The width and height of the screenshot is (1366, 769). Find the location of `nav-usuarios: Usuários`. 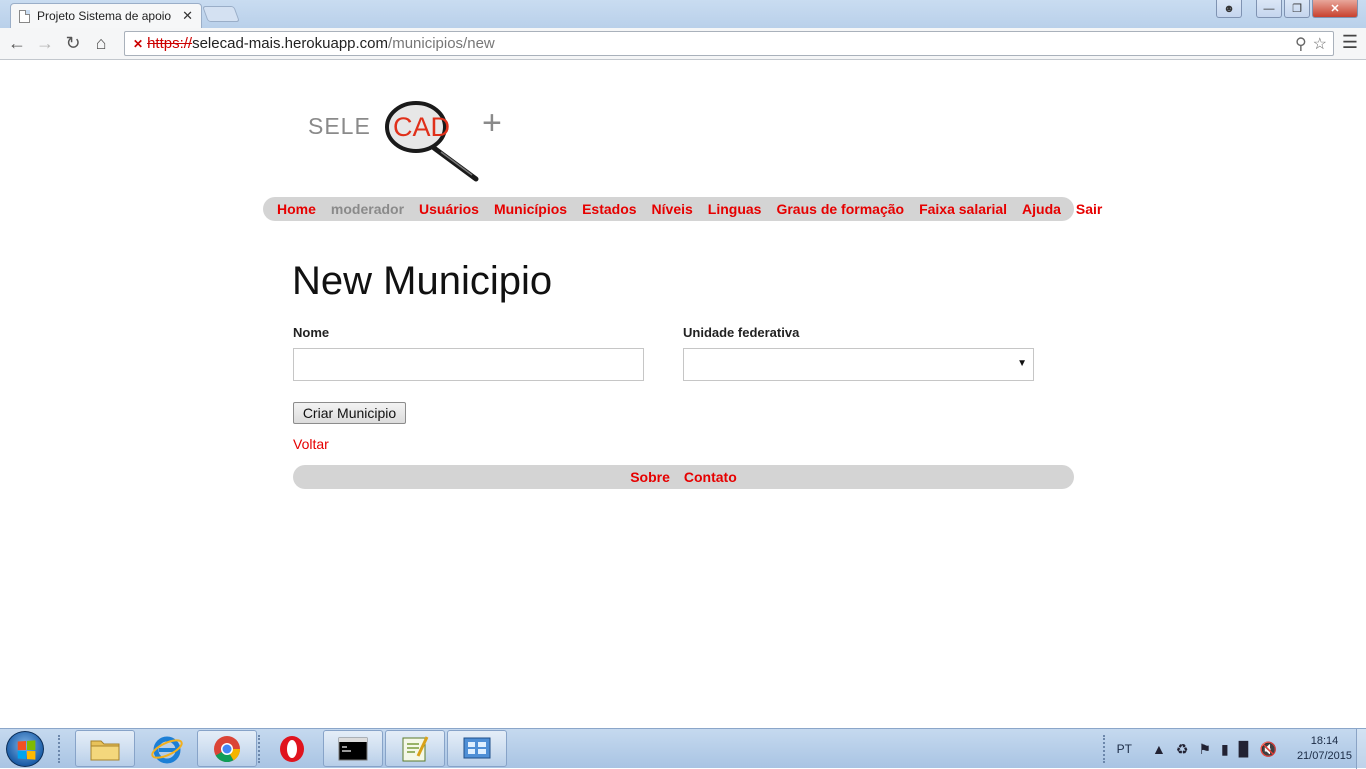

nav-usuarios: Usuários is located at coordinates (449, 209).